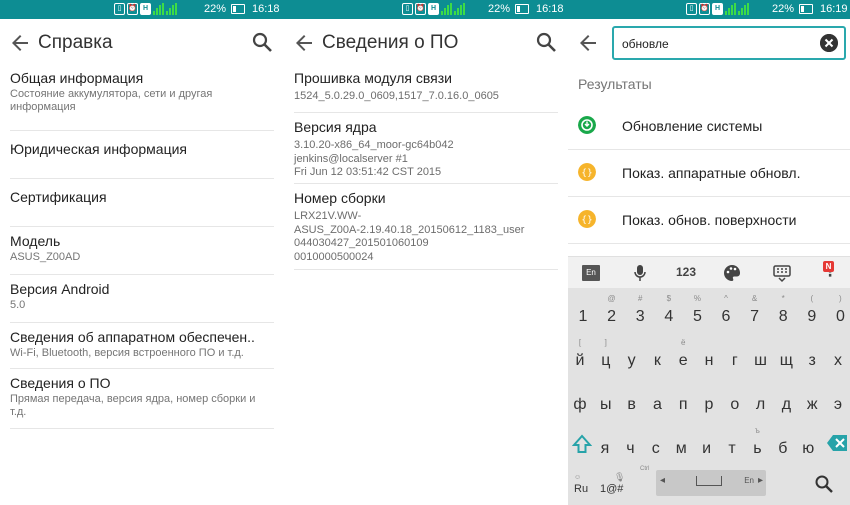  I want to click on keyboard-row-3: ячсмитъьбю, so click(709, 444).